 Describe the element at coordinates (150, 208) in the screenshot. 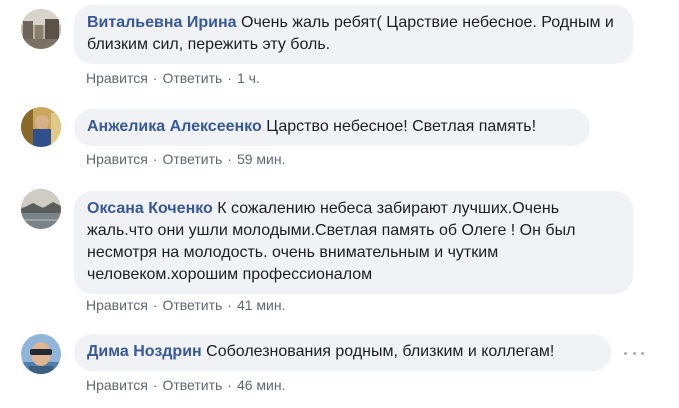

I see `comment-author: Оксана Коченко` at that location.